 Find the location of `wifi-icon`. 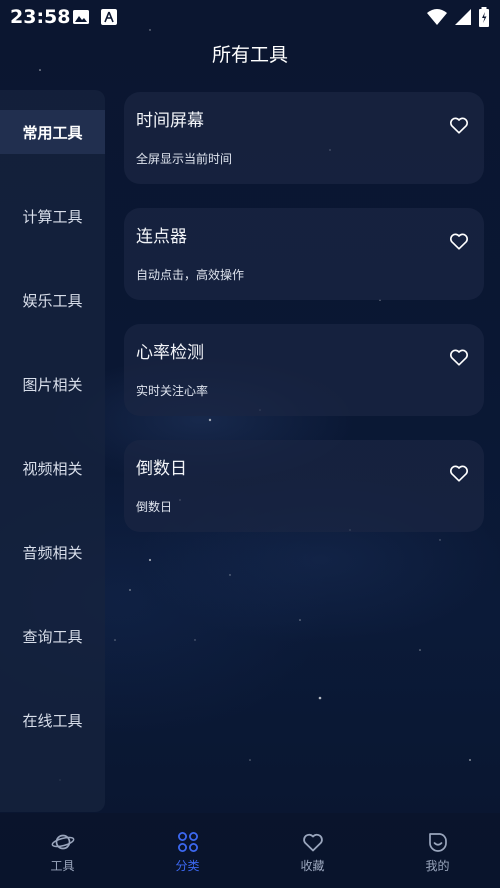

wifi-icon is located at coordinates (437, 17).